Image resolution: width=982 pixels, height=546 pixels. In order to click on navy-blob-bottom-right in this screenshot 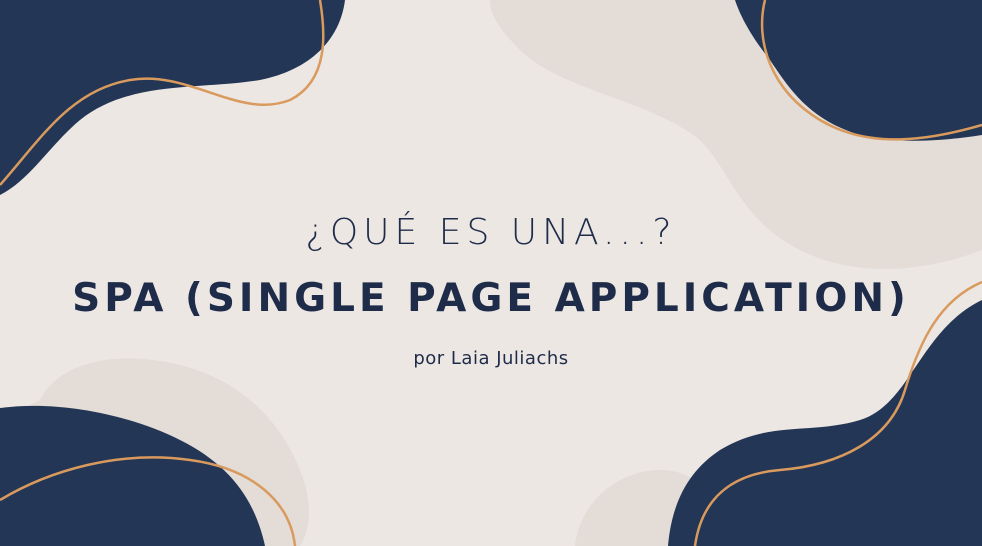, I will do `click(825, 423)`.